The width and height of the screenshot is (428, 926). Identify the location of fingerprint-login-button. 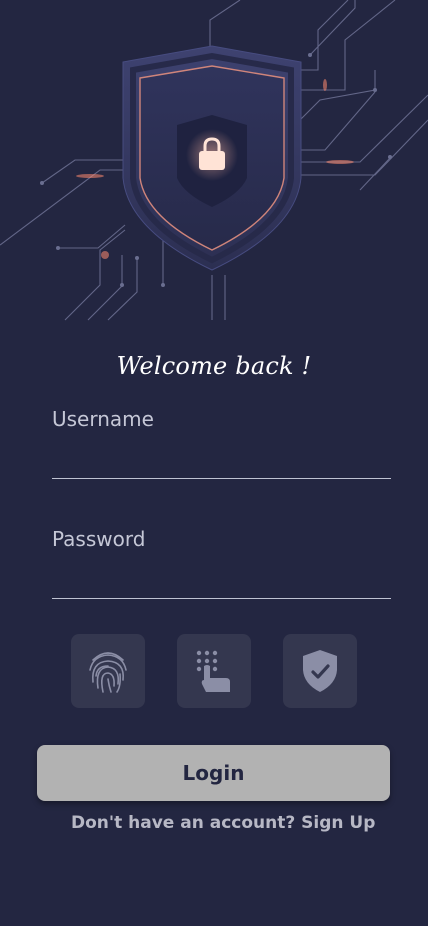
(108, 671).